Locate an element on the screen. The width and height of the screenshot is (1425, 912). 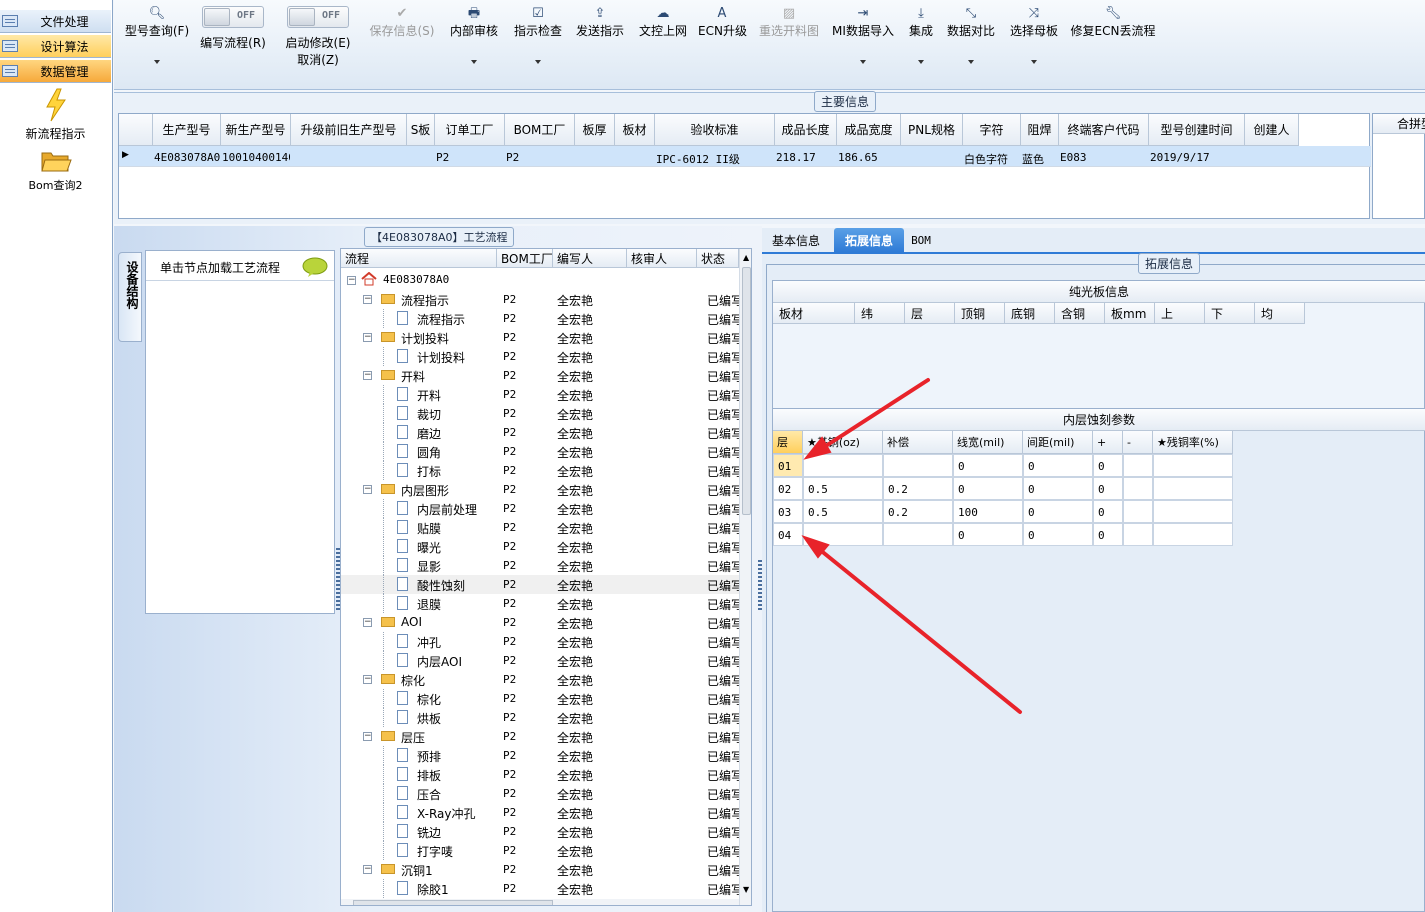
flow-tree-node: 计划投料 P2 全宏艳 已编写 is located at coordinates (541, 356).